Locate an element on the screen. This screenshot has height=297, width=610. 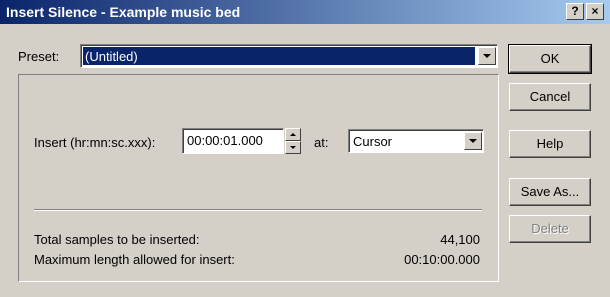
preset-dropdown-arrow is located at coordinates (487, 56).